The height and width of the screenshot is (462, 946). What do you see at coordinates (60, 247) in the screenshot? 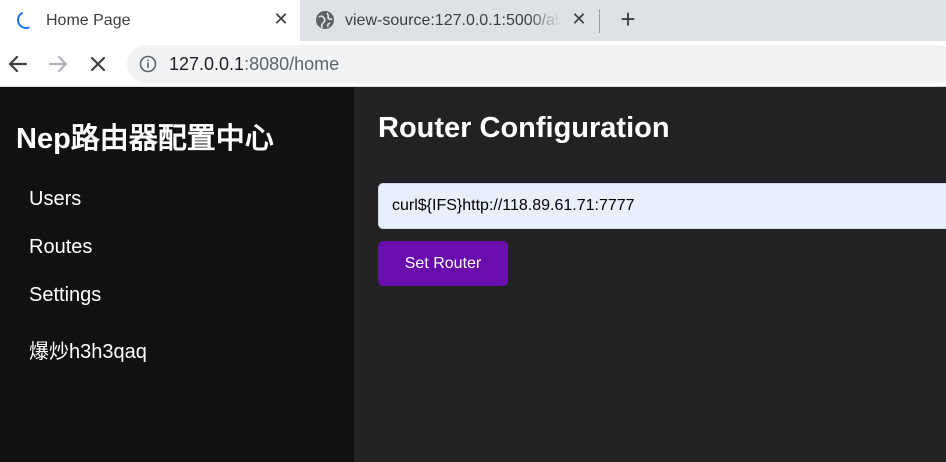
I see `sidebar-item-routes: Routes` at bounding box center [60, 247].